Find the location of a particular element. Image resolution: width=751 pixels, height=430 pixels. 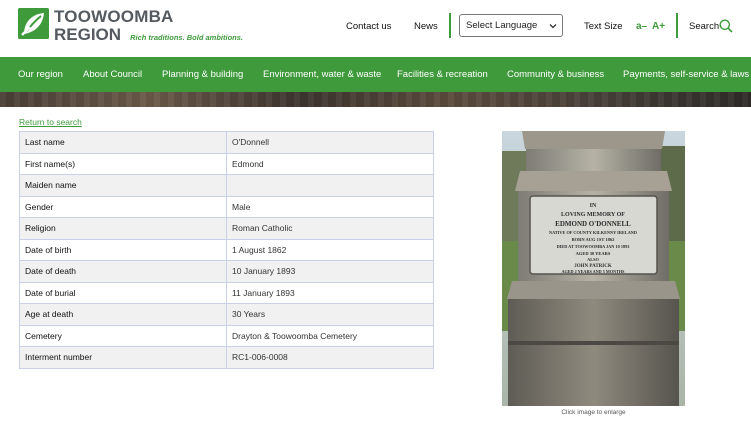

photo-caption: Click image to enlarge is located at coordinates (593, 412).